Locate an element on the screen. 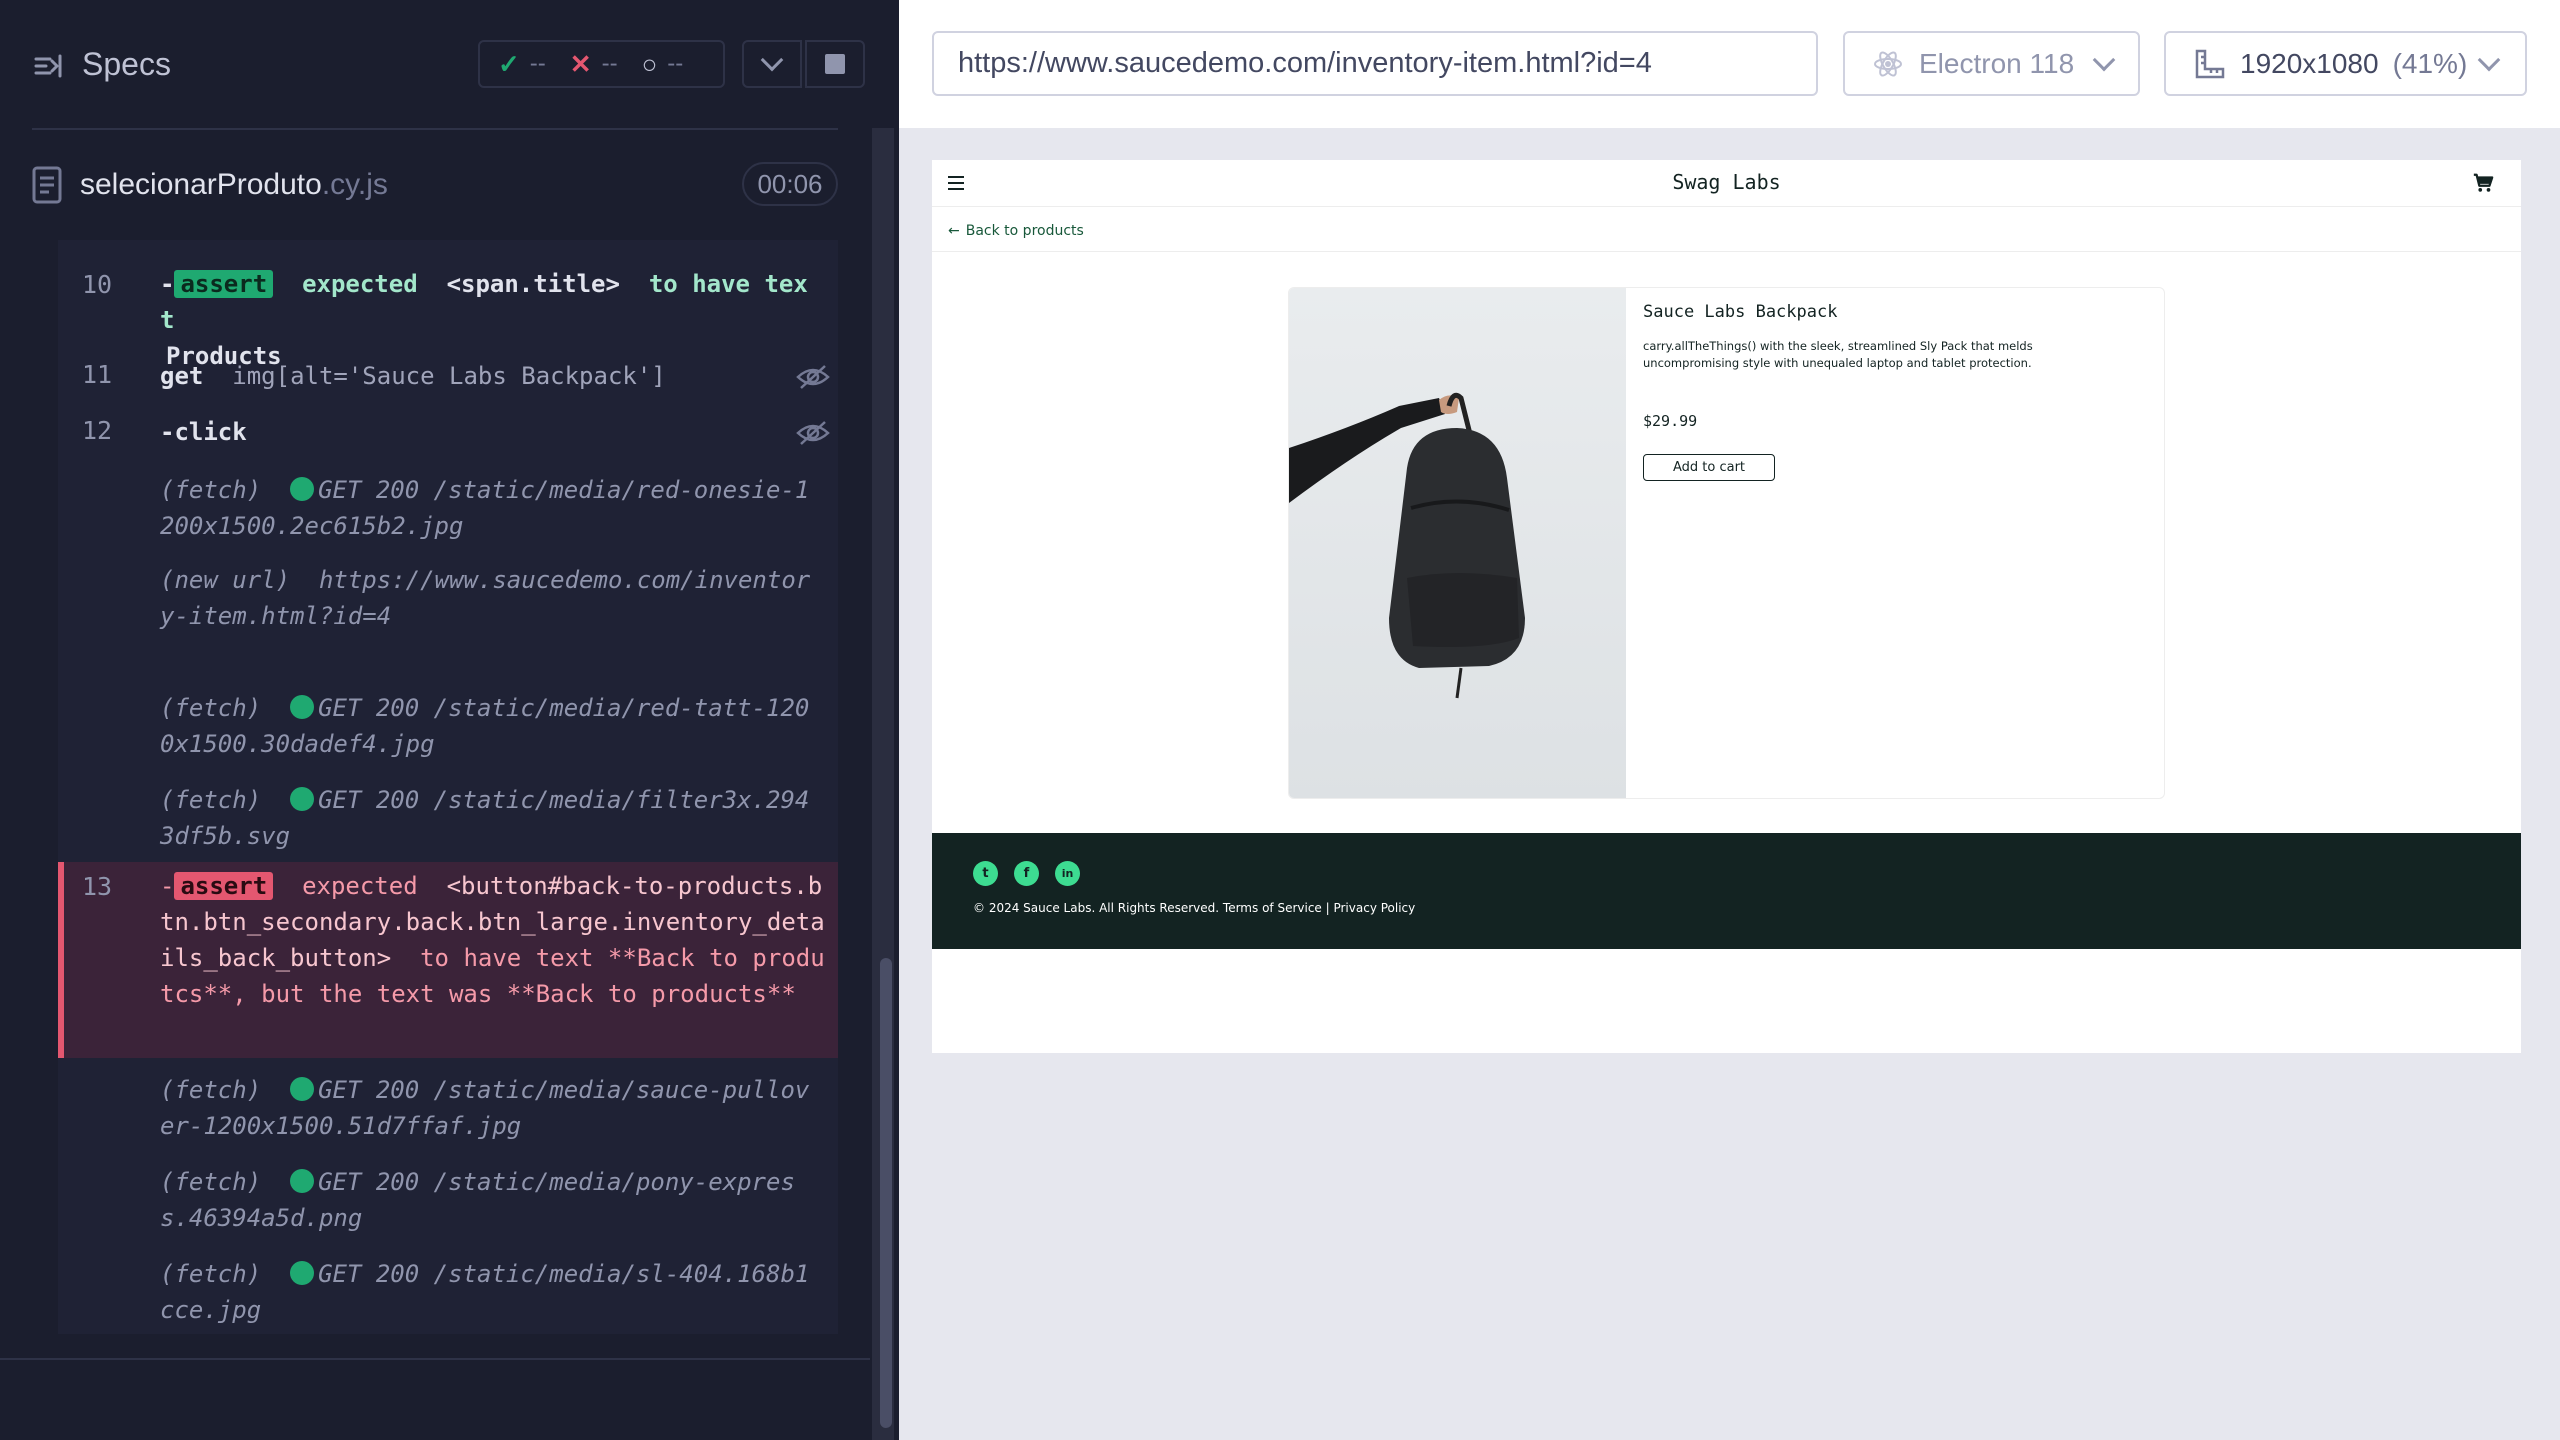 This screenshot has height=1440, width=2560. app-header: Swag Labs is located at coordinates (1726, 183).